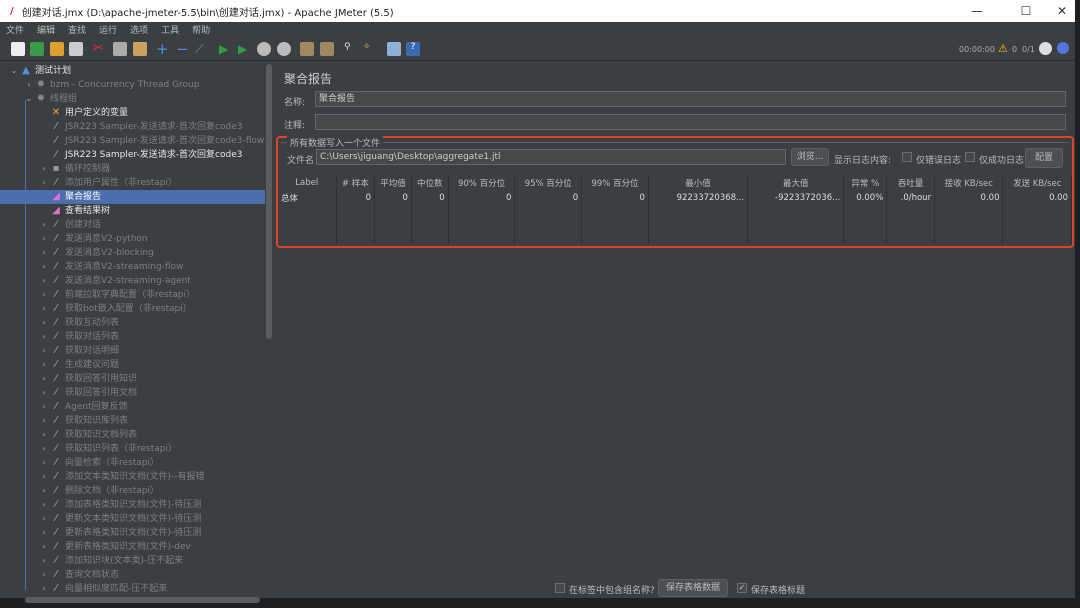  What do you see at coordinates (87, 435) in the screenshot?
I see `tree-item: › ⁄ 获取知识文档列表` at bounding box center [87, 435].